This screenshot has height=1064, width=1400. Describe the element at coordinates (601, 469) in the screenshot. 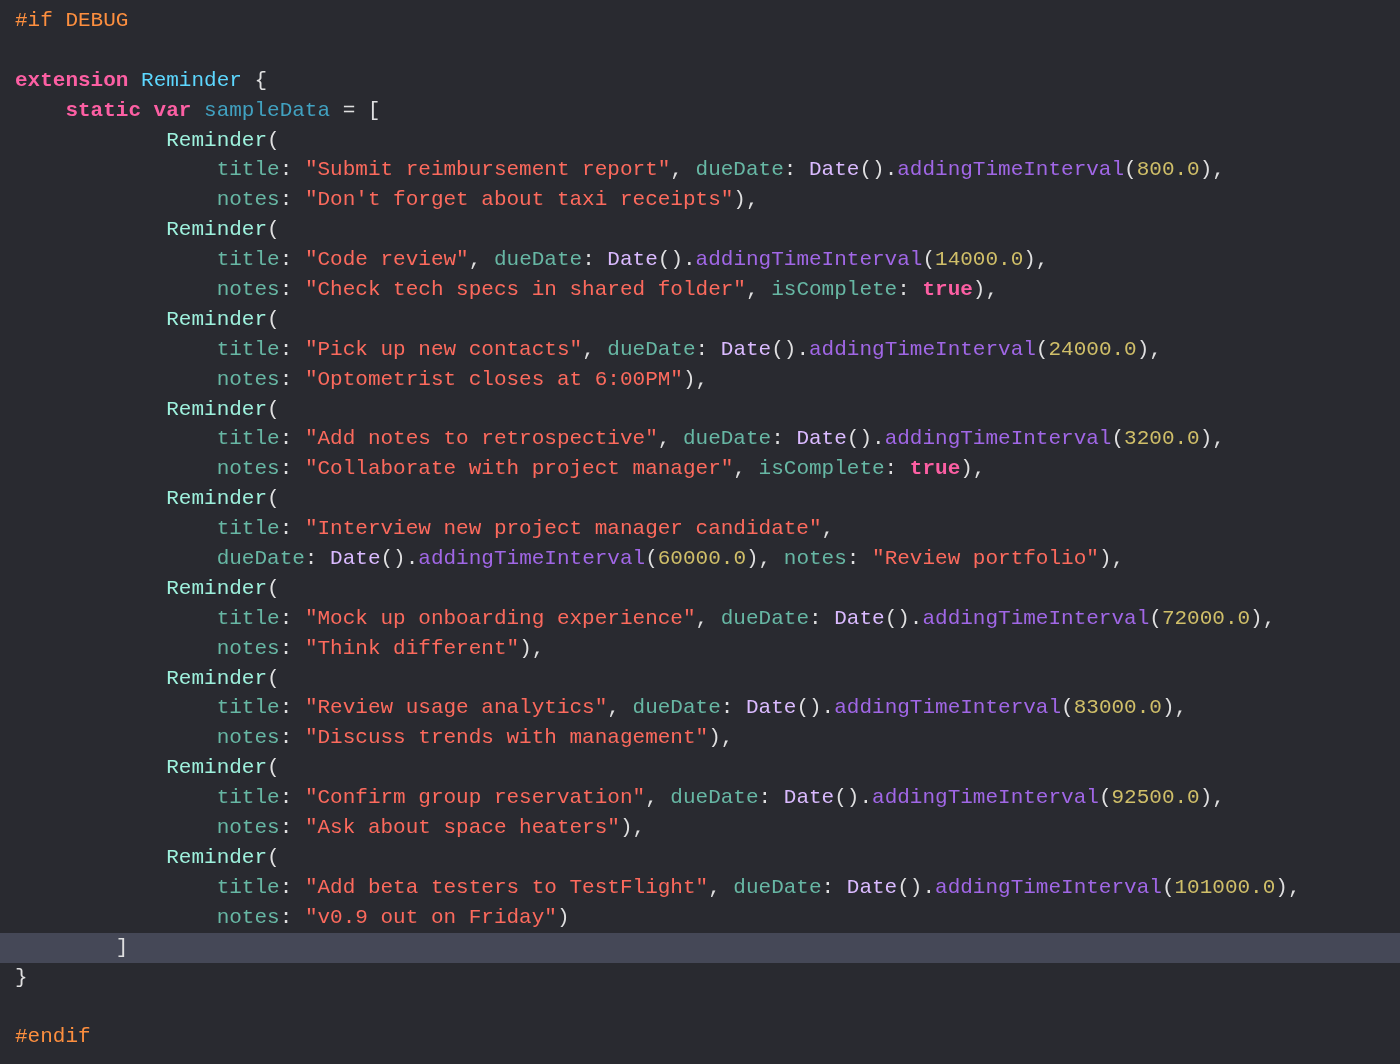

I see `code-line: notes: "Collaborate with project manager", isComplete: true),` at that location.